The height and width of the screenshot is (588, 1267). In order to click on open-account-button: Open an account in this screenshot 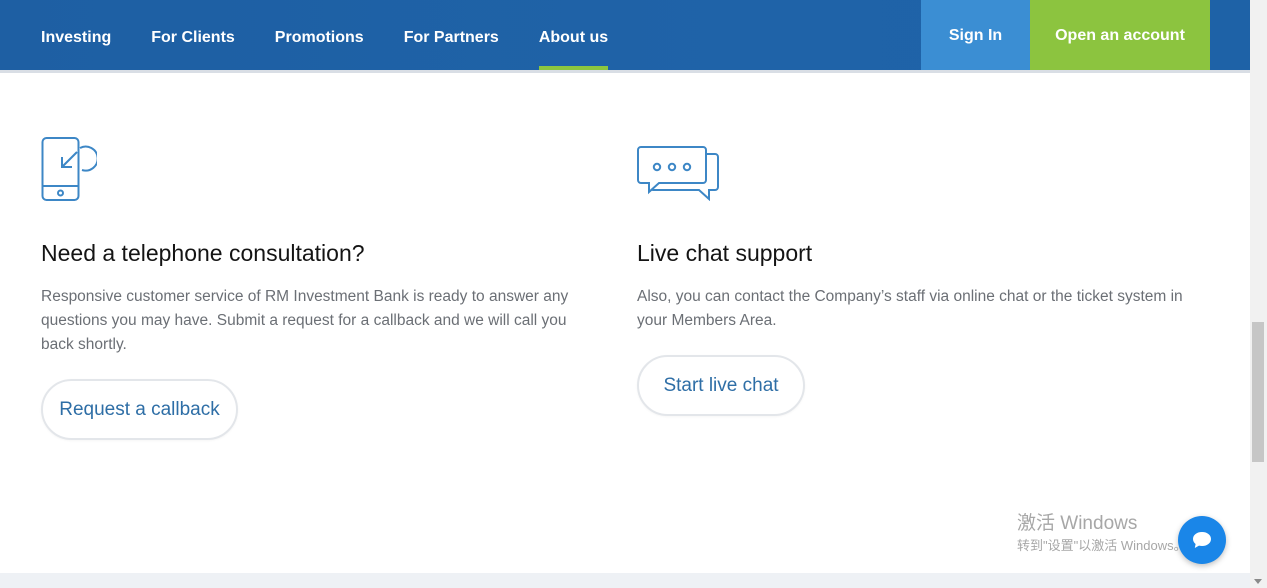, I will do `click(1120, 35)`.